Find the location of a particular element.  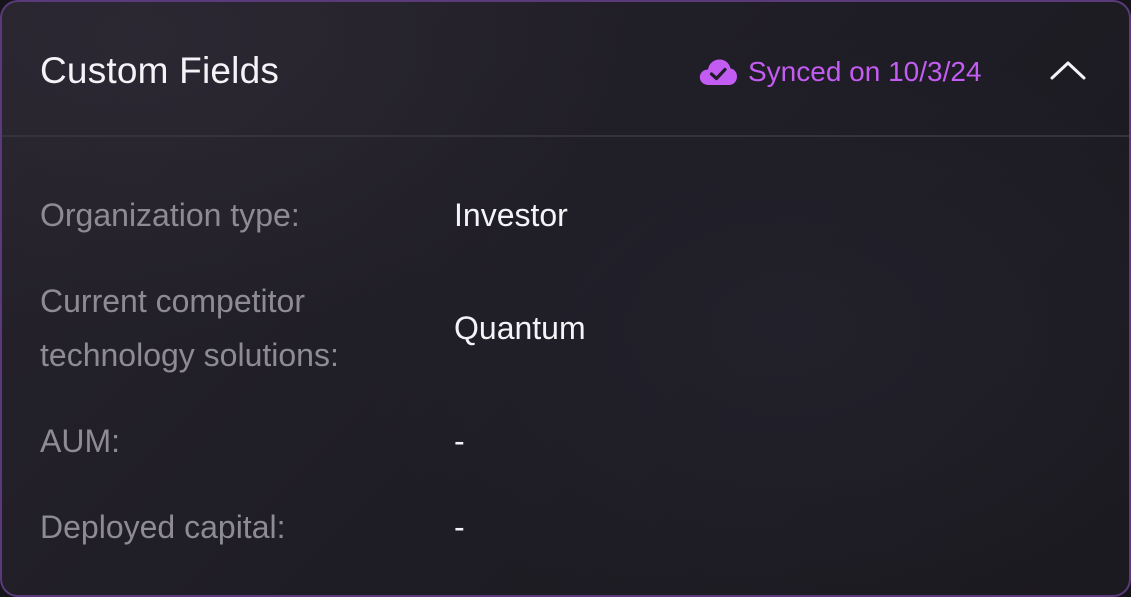

field-label-deployed-capital: Deployed capital: is located at coordinates (163, 527).